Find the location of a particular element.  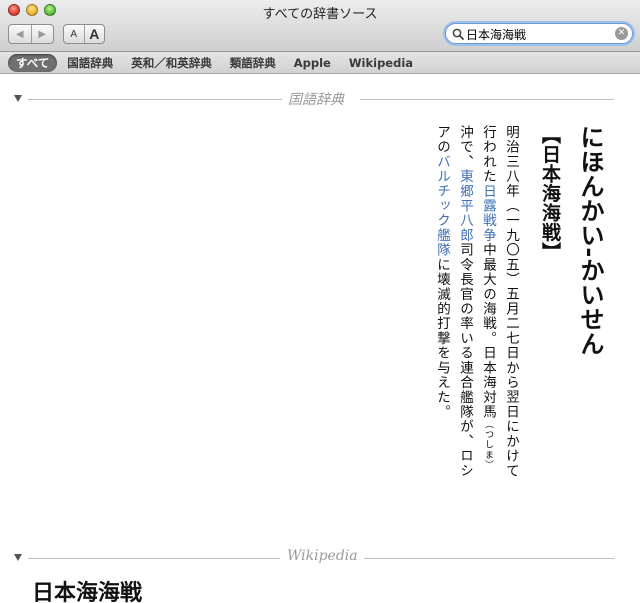

section-header-kokugo: 国語辞典 is located at coordinates (320, 99).